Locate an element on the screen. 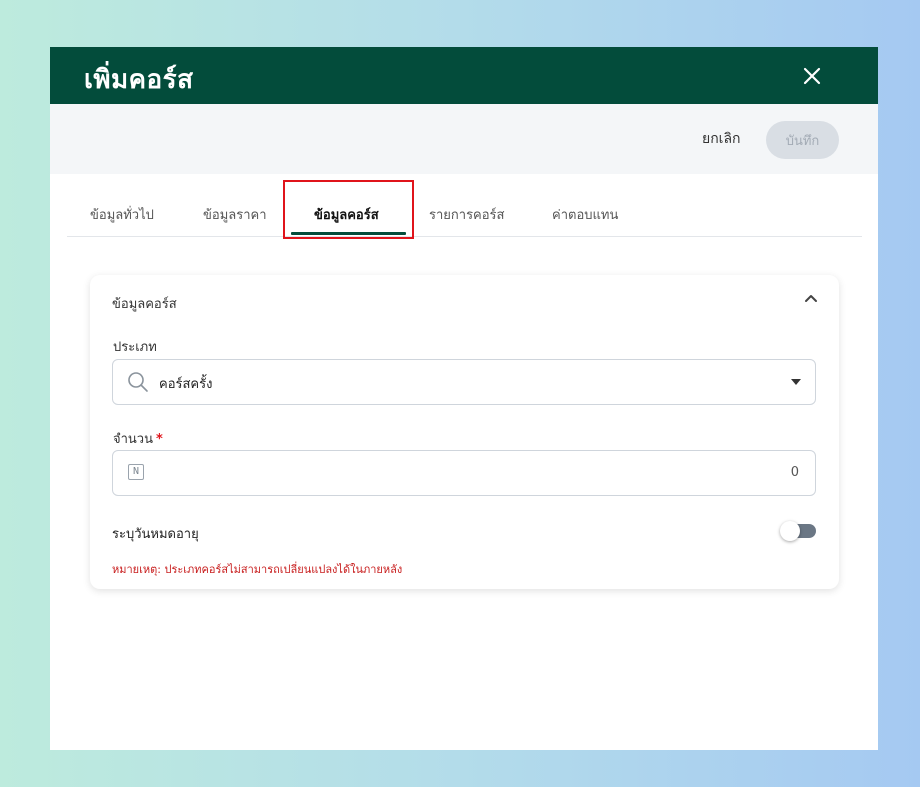 This screenshot has width=920, height=787. quantity-value: 0 is located at coordinates (794, 472).